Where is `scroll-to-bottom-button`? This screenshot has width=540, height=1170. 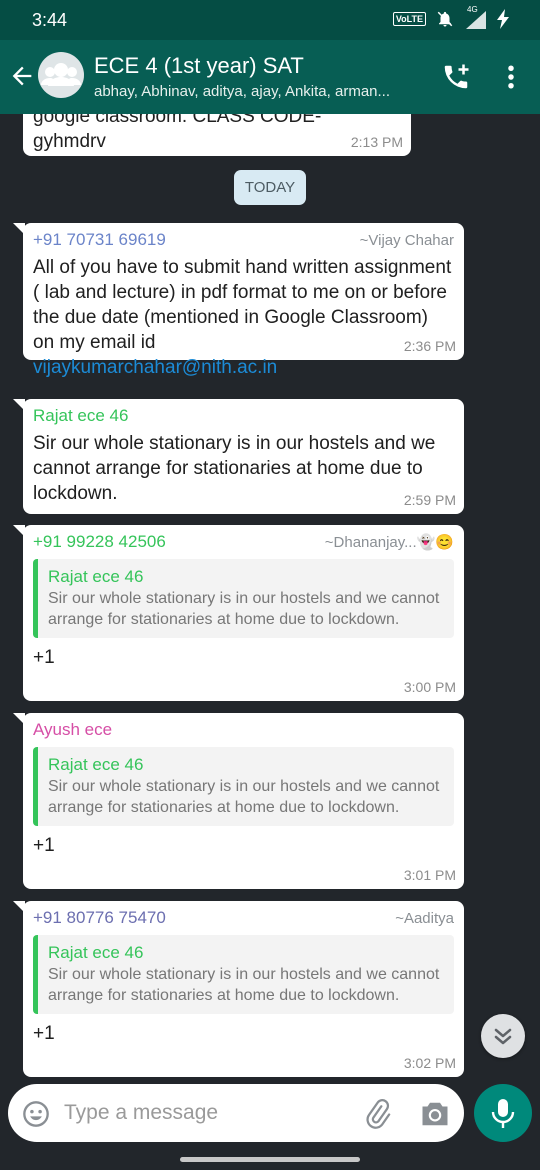 scroll-to-bottom-button is located at coordinates (503, 1036).